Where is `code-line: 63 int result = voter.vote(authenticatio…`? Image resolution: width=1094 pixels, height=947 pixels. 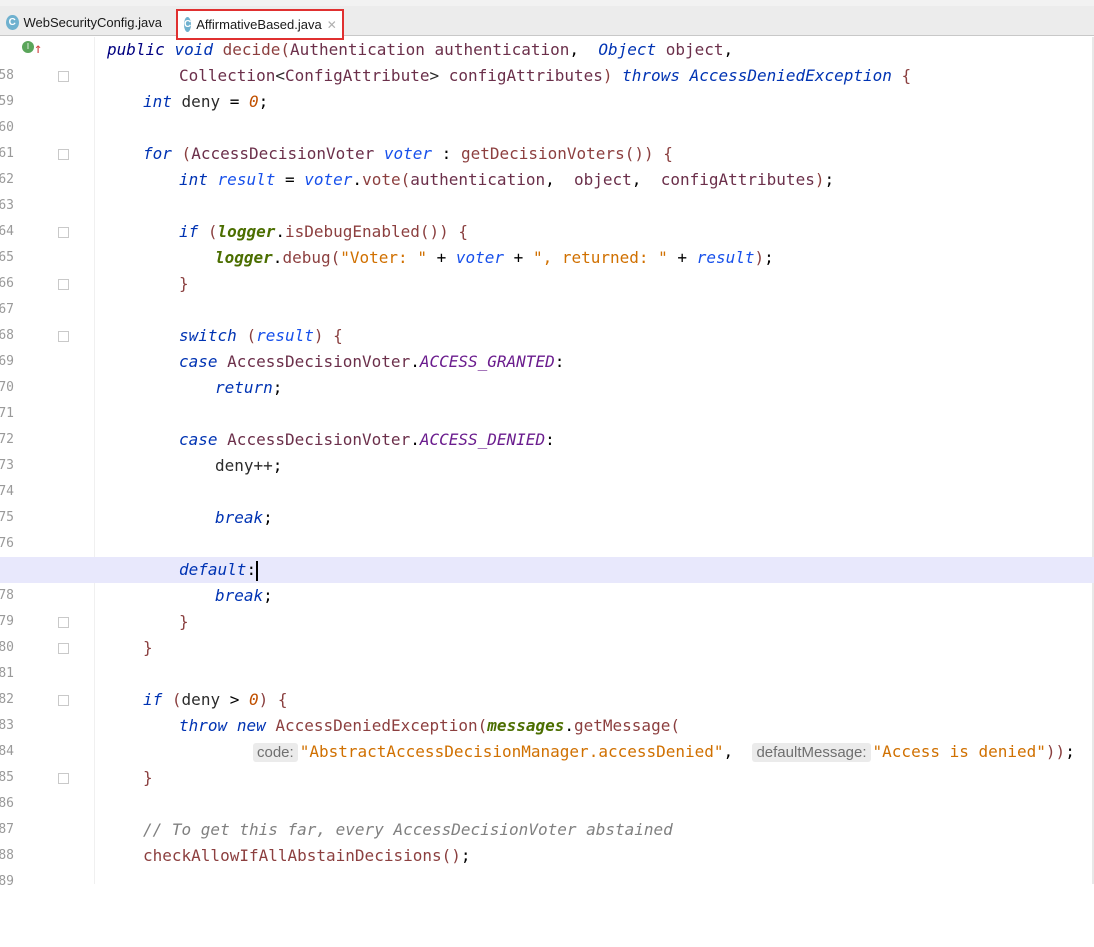 code-line: 63 int result = voter.vote(authenticatio… is located at coordinates (547, 190).